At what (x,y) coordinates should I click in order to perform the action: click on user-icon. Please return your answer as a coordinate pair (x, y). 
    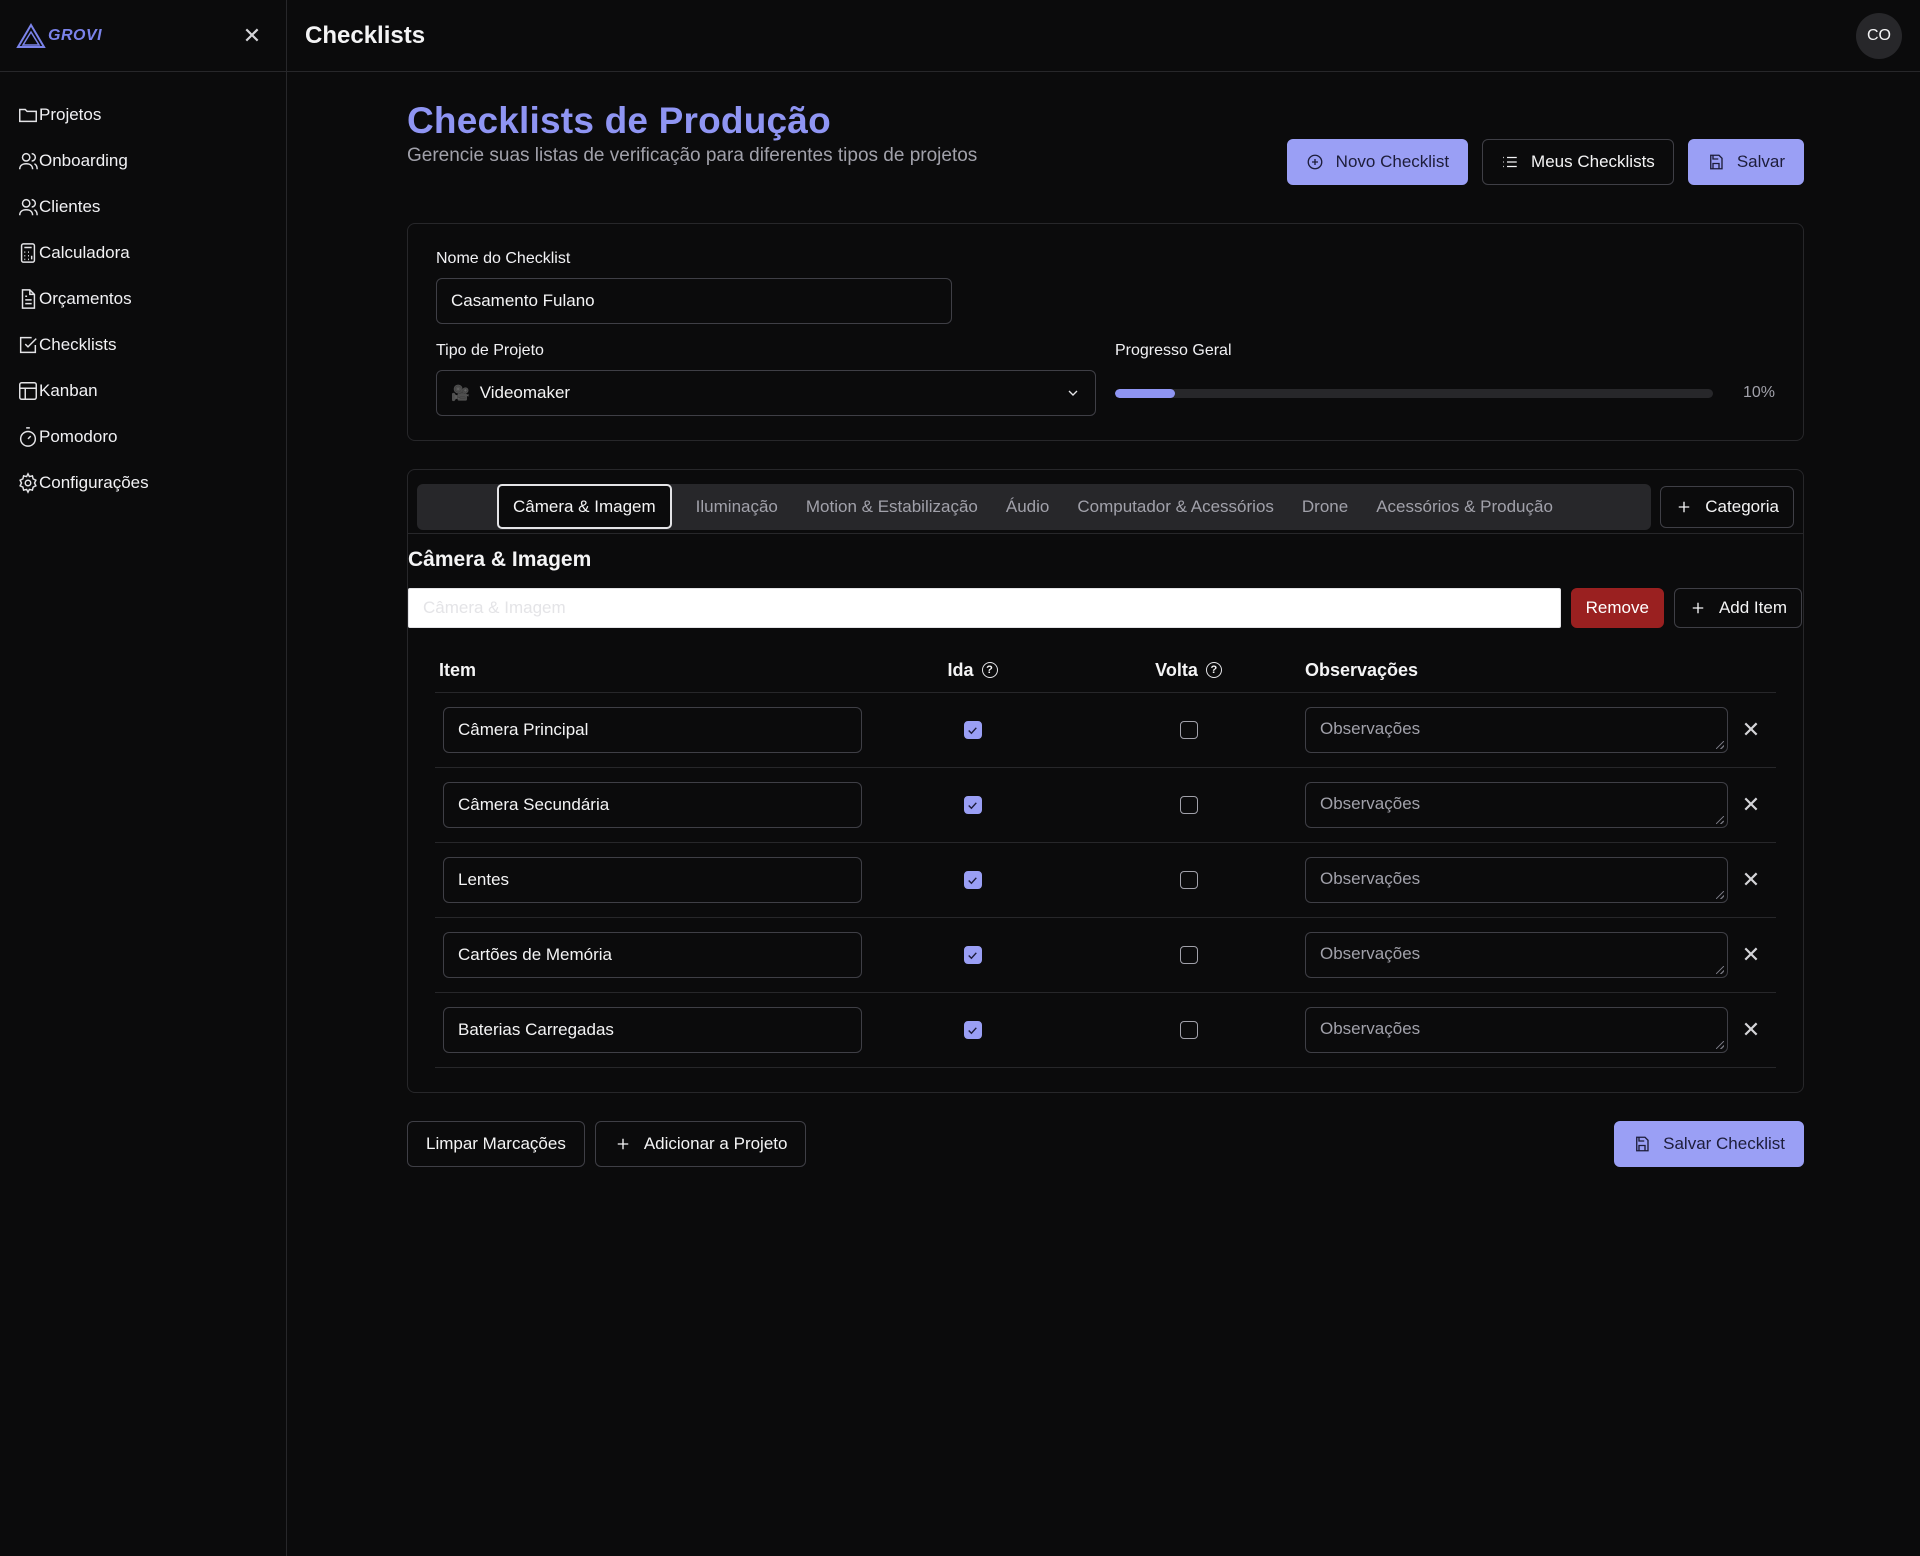
    Looking at the image, I should click on (28, 161).